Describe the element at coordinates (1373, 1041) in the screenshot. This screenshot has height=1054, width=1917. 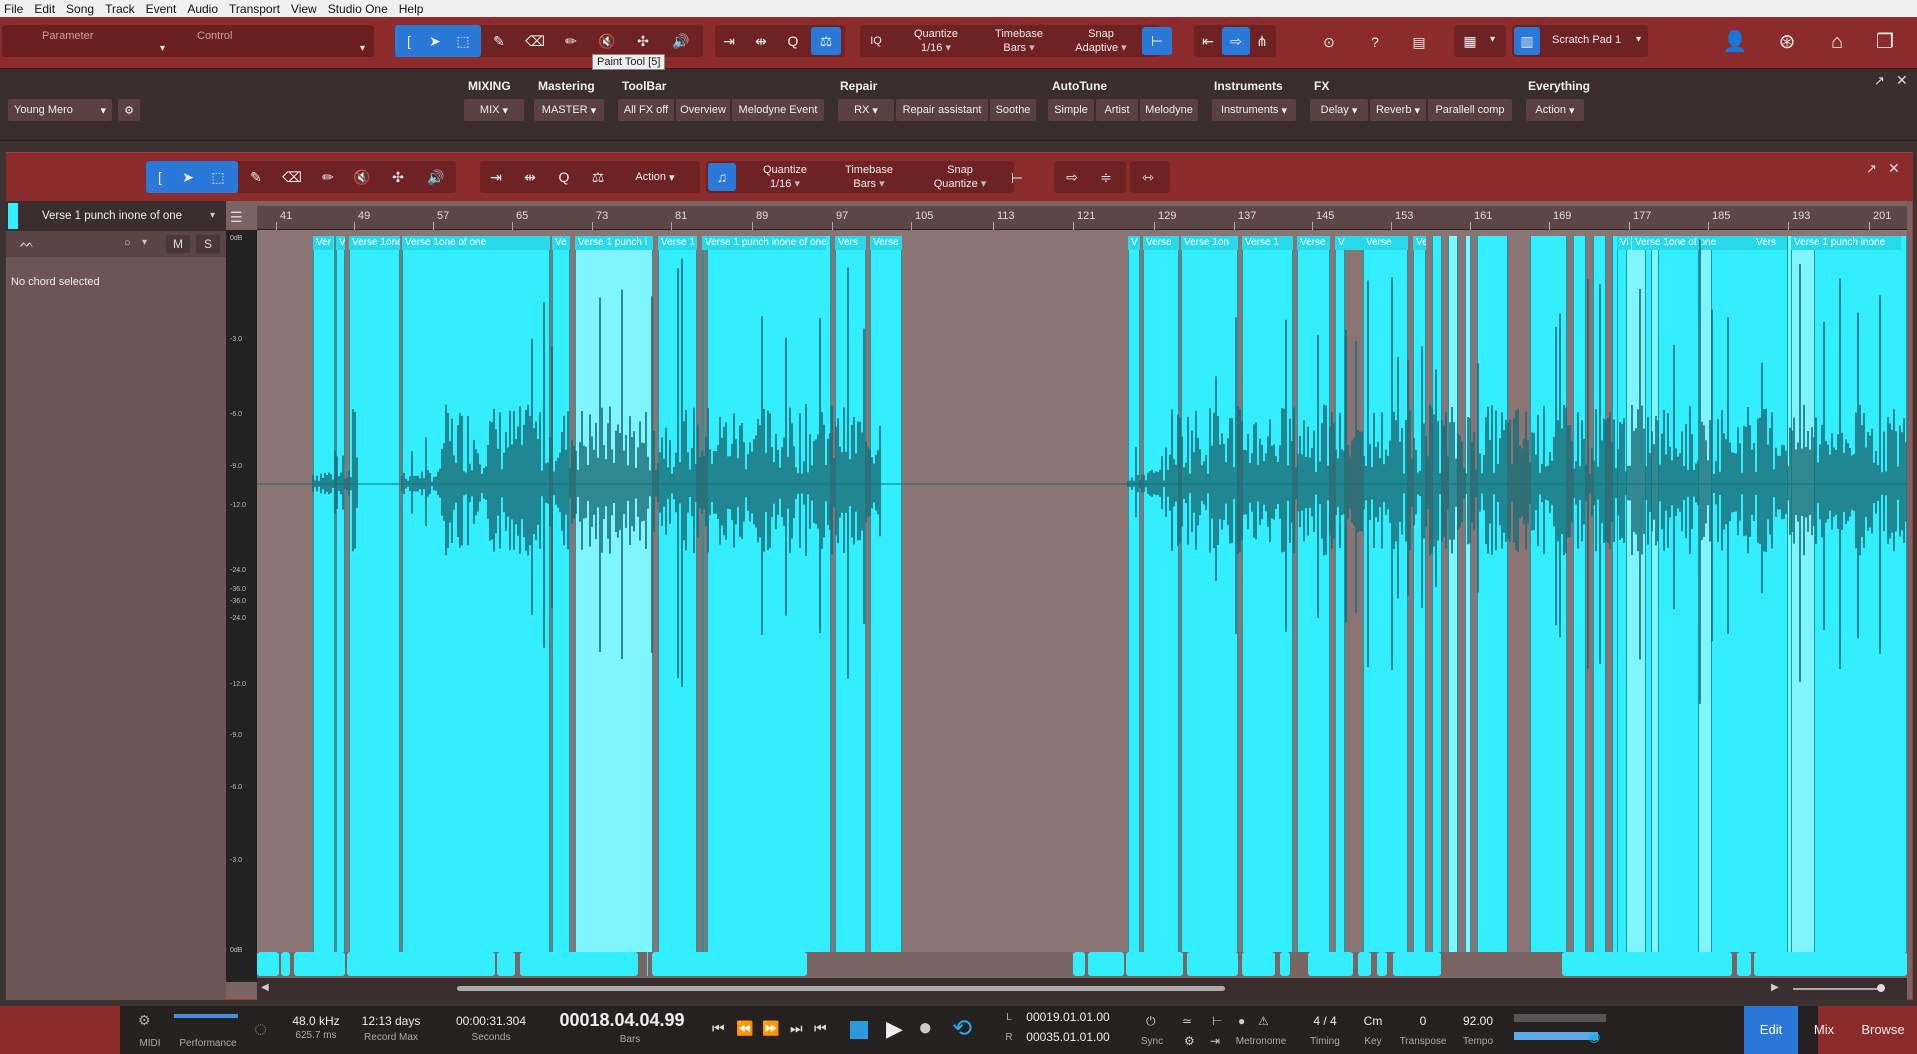
I see `key-label: Key` at that location.